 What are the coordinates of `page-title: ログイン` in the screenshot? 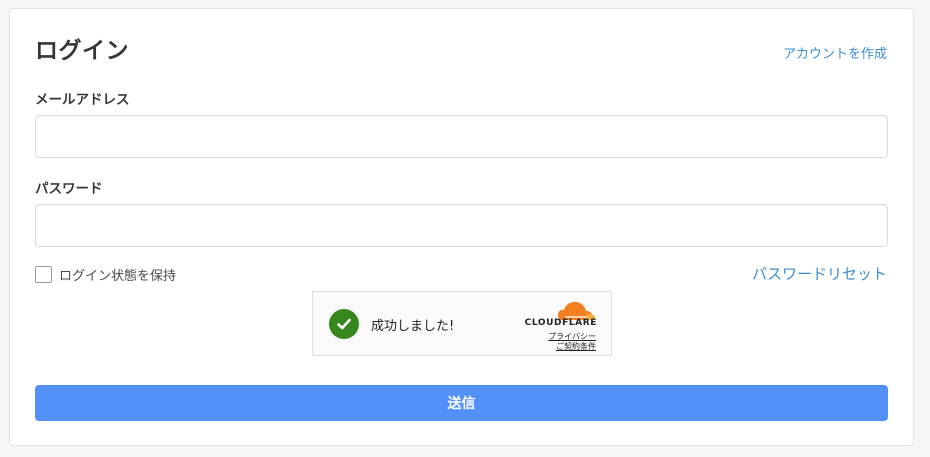 It's located at (82, 51).